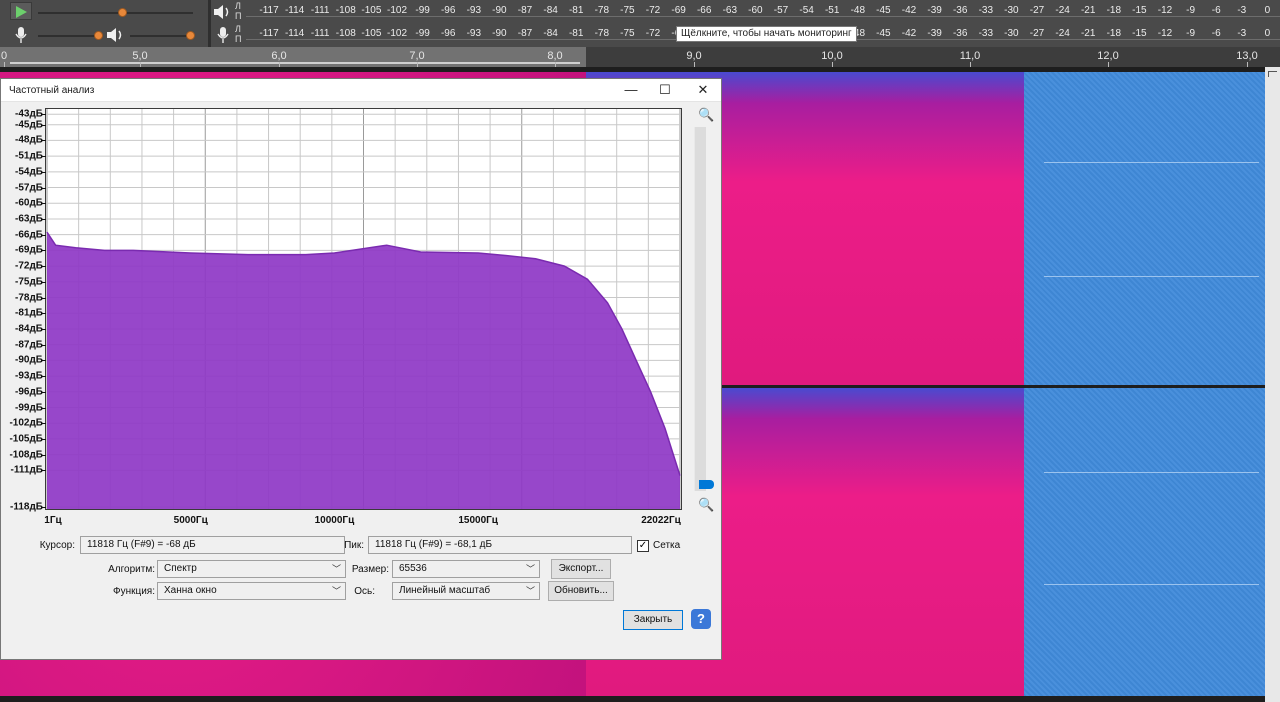 The height and width of the screenshot is (702, 1280). What do you see at coordinates (909, 33) in the screenshot?
I see `meter-tick-label: -42` at bounding box center [909, 33].